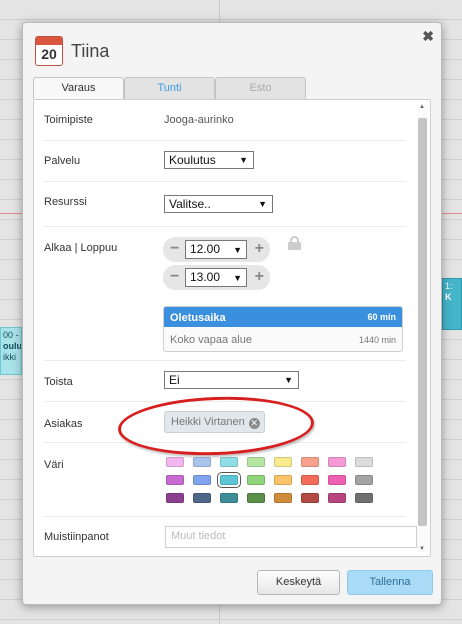 The width and height of the screenshot is (462, 624). What do you see at coordinates (199, 120) in the screenshot?
I see `toimipiste-value: Jooga-aurinko` at bounding box center [199, 120].